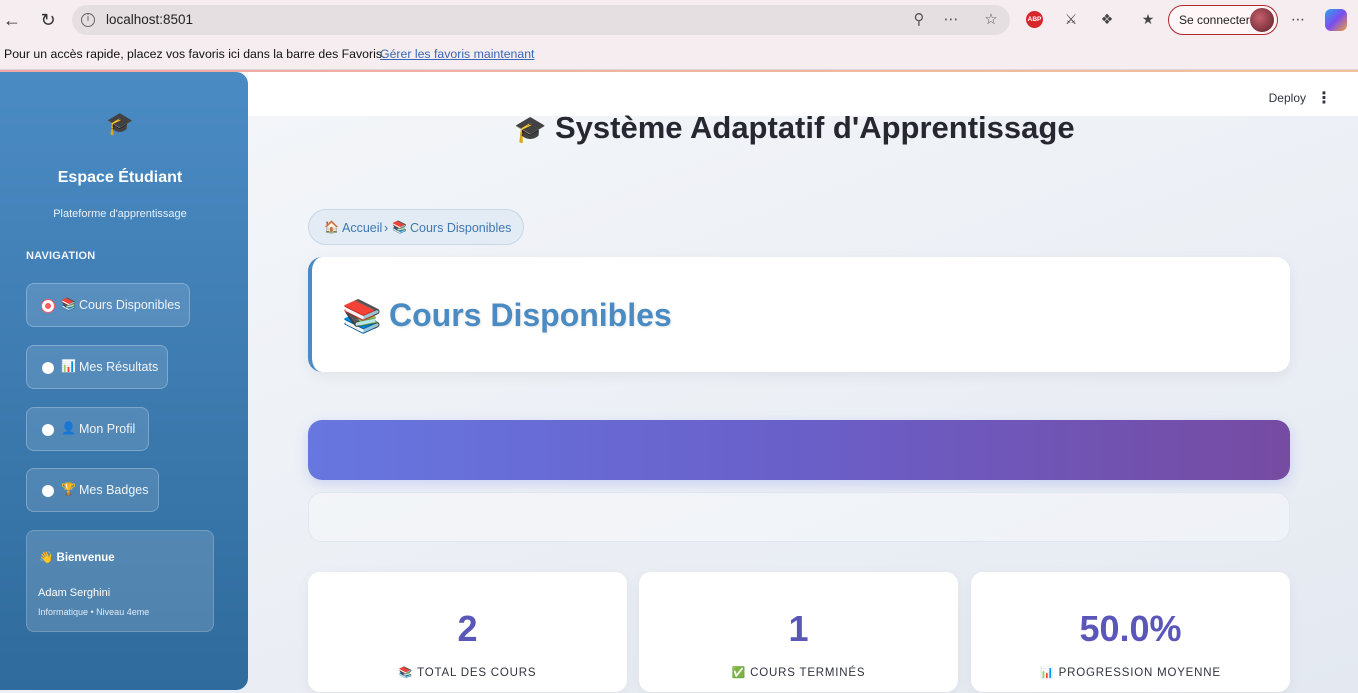 This screenshot has width=1358, height=693. Describe the element at coordinates (114, 490) in the screenshot. I see `sidebar-item-label: Mes Badges` at that location.